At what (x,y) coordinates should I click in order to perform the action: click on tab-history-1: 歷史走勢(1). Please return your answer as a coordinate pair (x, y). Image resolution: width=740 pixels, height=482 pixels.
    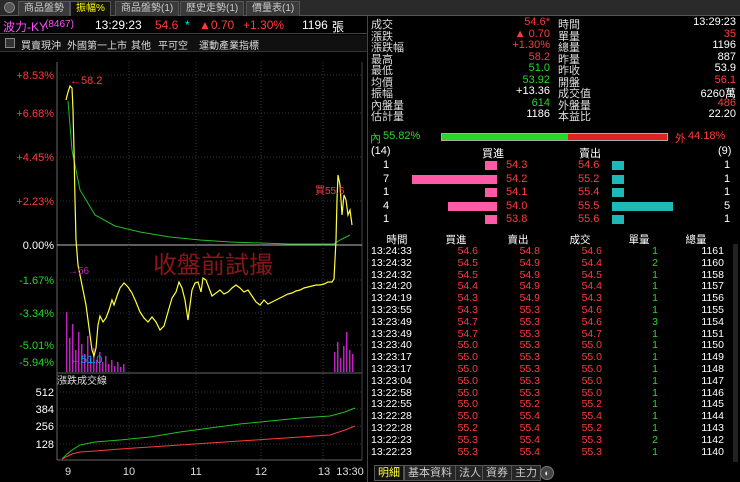
    Looking at the image, I should click on (212, 8).